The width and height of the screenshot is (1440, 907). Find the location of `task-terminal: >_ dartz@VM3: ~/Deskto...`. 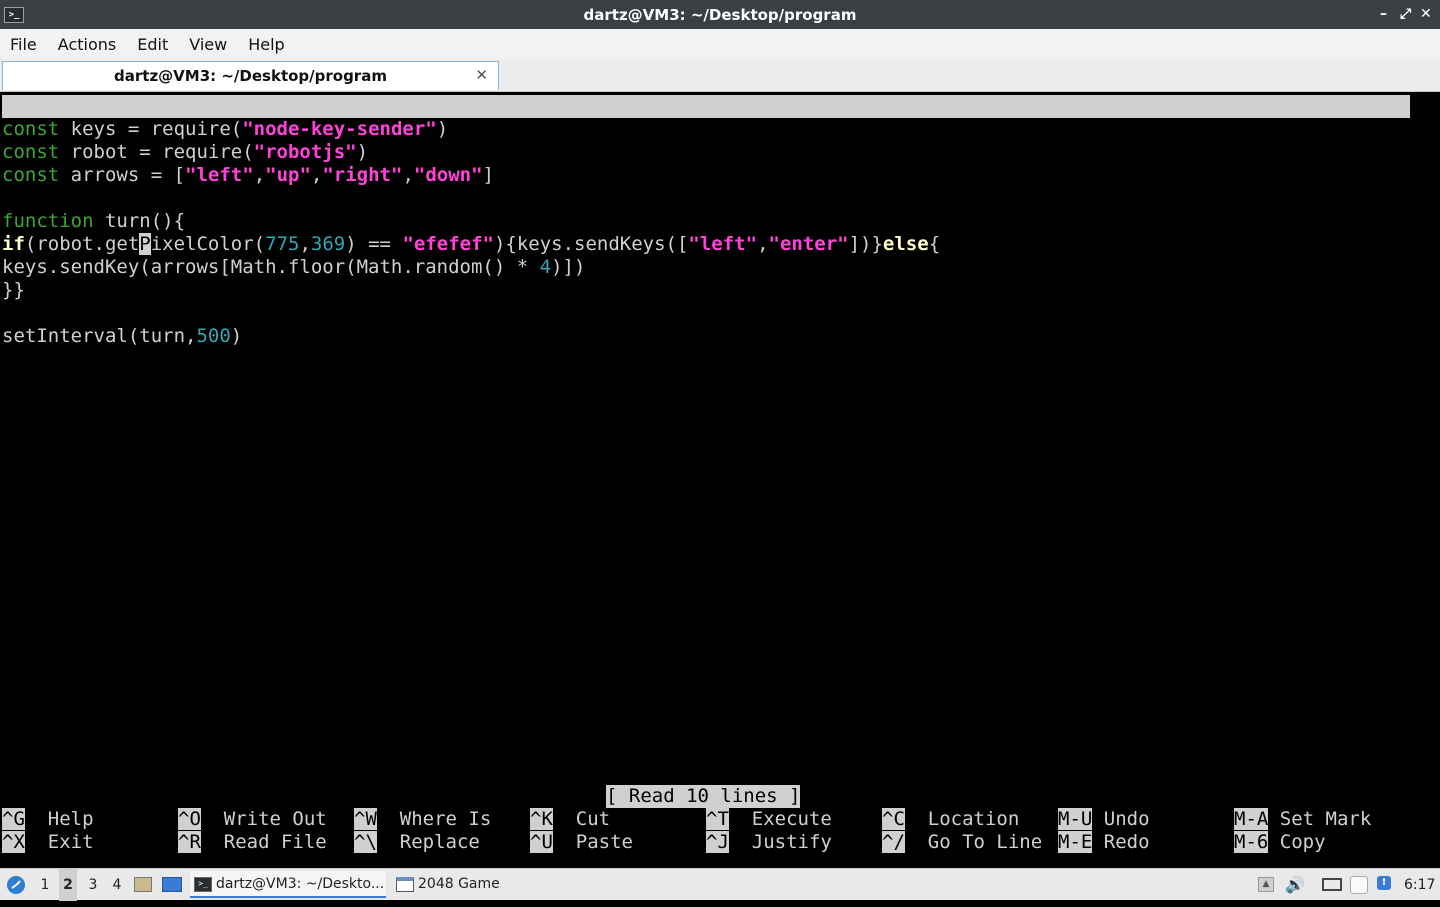

task-terminal: >_ dartz@VM3: ~/Deskto... is located at coordinates (288, 884).